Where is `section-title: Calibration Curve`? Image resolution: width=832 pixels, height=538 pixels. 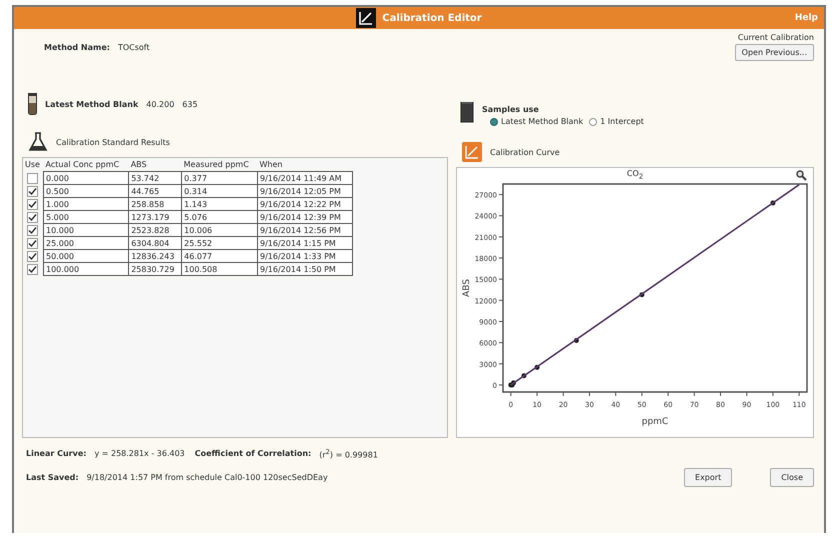 section-title: Calibration Curve is located at coordinates (525, 152).